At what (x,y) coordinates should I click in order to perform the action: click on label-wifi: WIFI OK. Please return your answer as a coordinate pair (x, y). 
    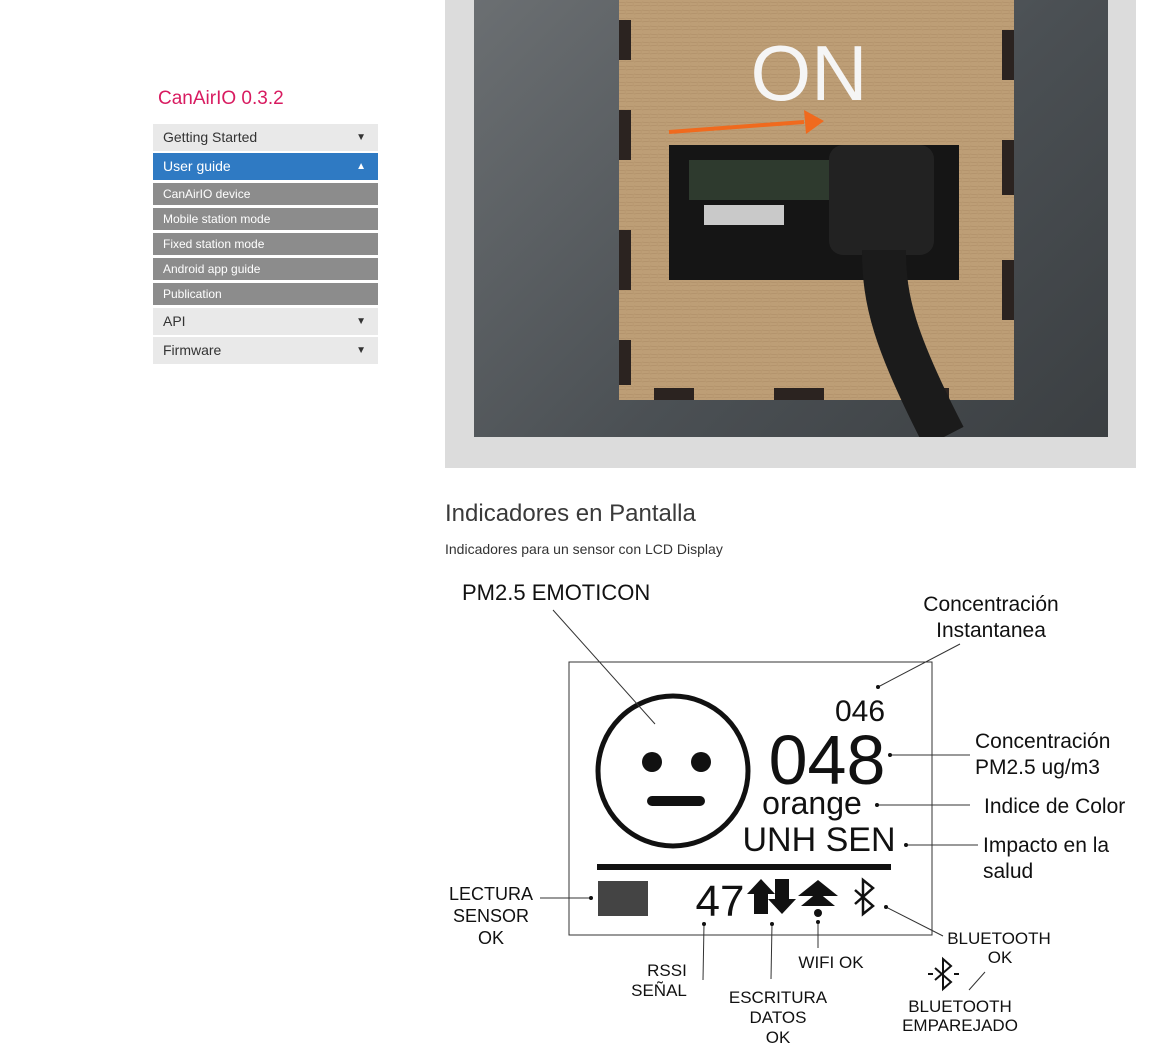
    Looking at the image, I should click on (831, 962).